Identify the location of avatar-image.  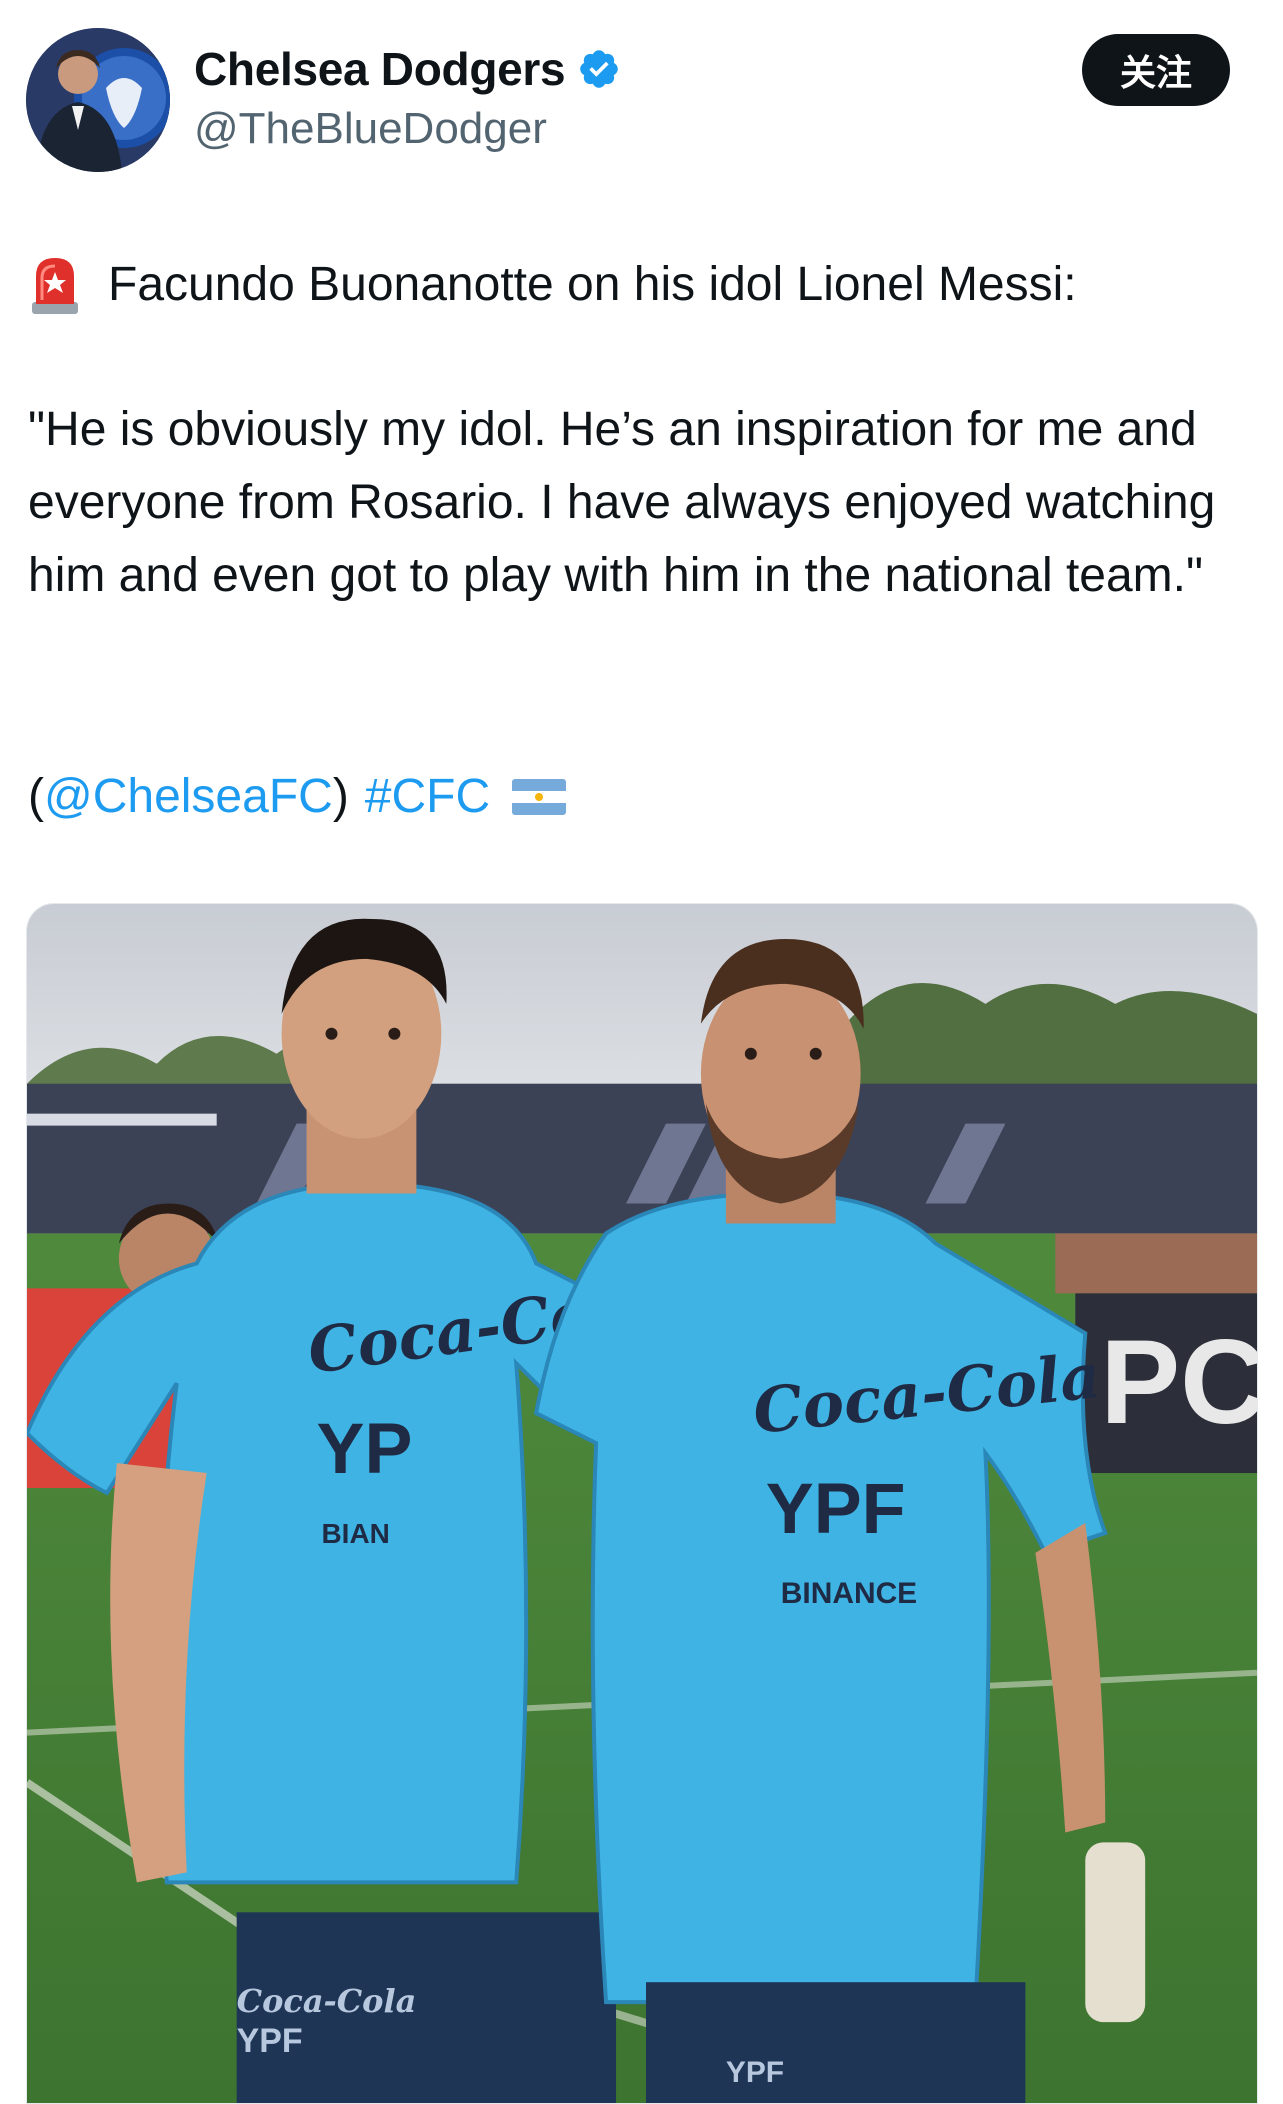
(98, 100).